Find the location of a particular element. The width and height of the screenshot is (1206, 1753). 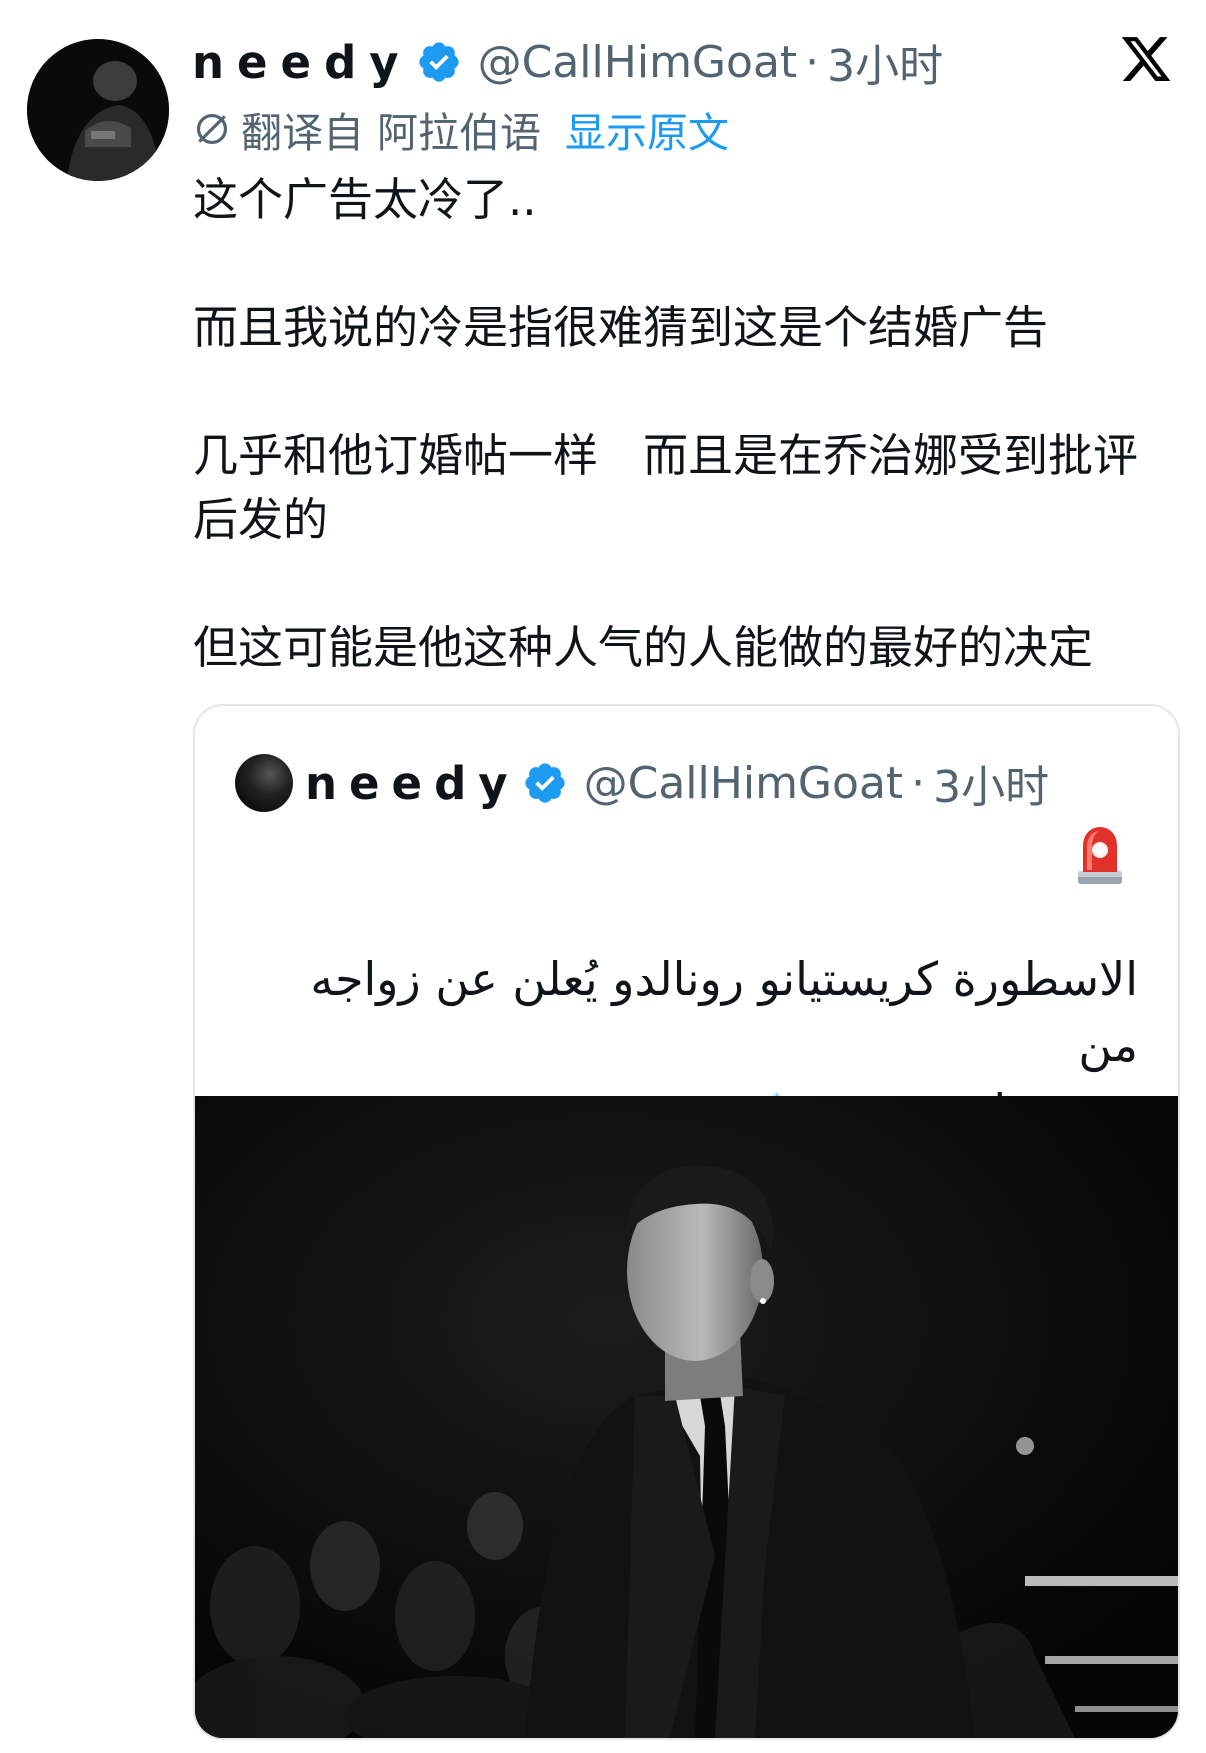

tweet-paragraph: 几乎和他订婚帖一样 而且是在乔治娜受到批评后发的 is located at coordinates (666, 487).